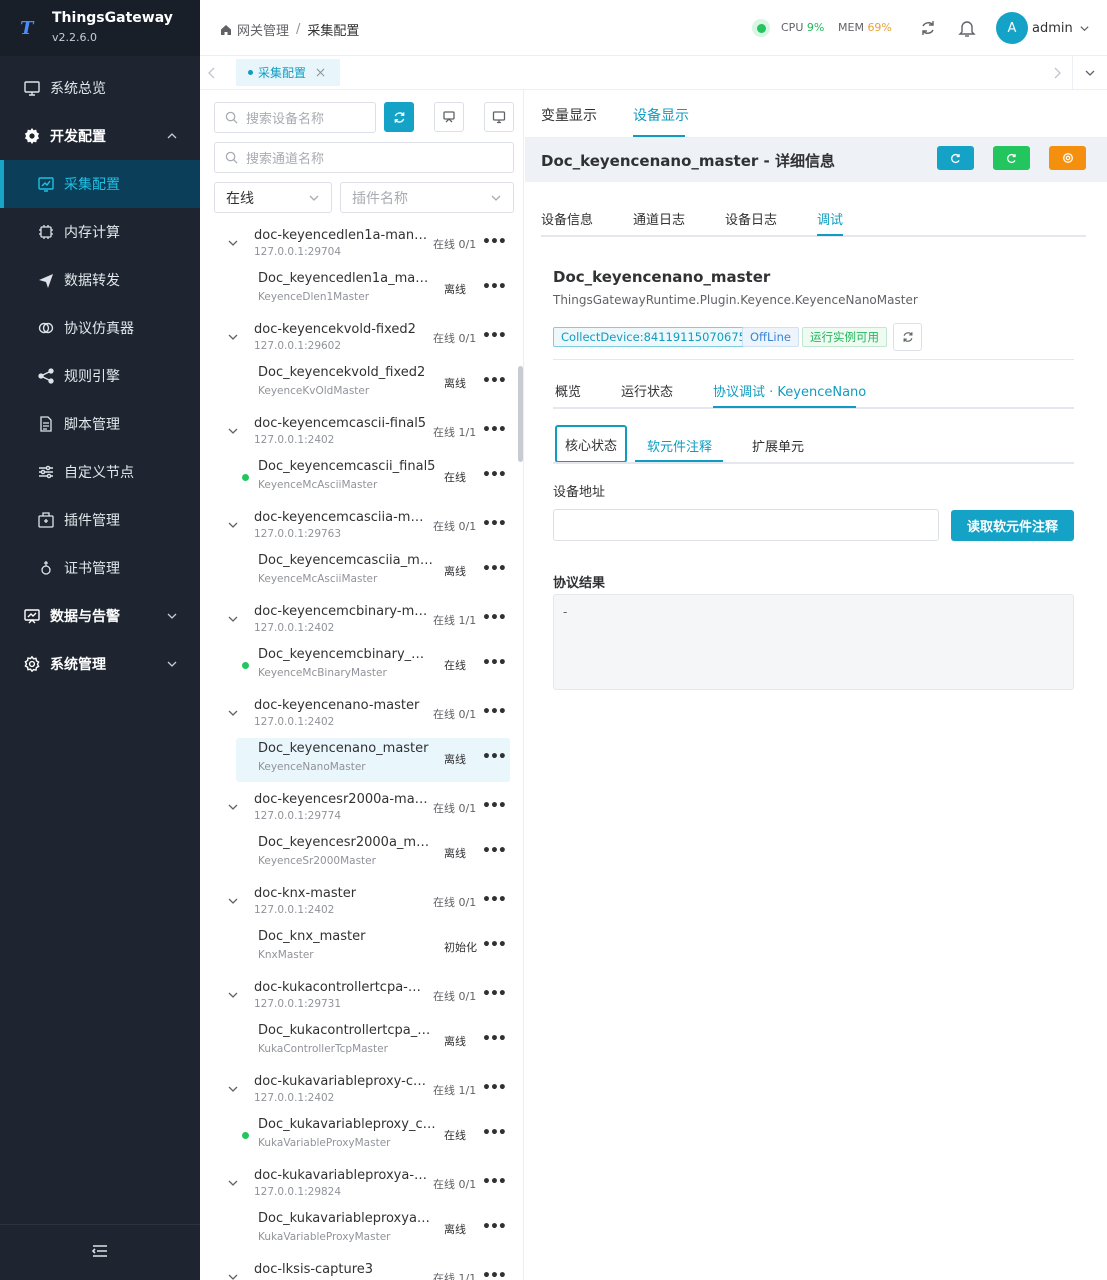 The image size is (1107, 1280). What do you see at coordinates (679, 445) in the screenshot?
I see `tab-component-comment: 软元件注释` at bounding box center [679, 445].